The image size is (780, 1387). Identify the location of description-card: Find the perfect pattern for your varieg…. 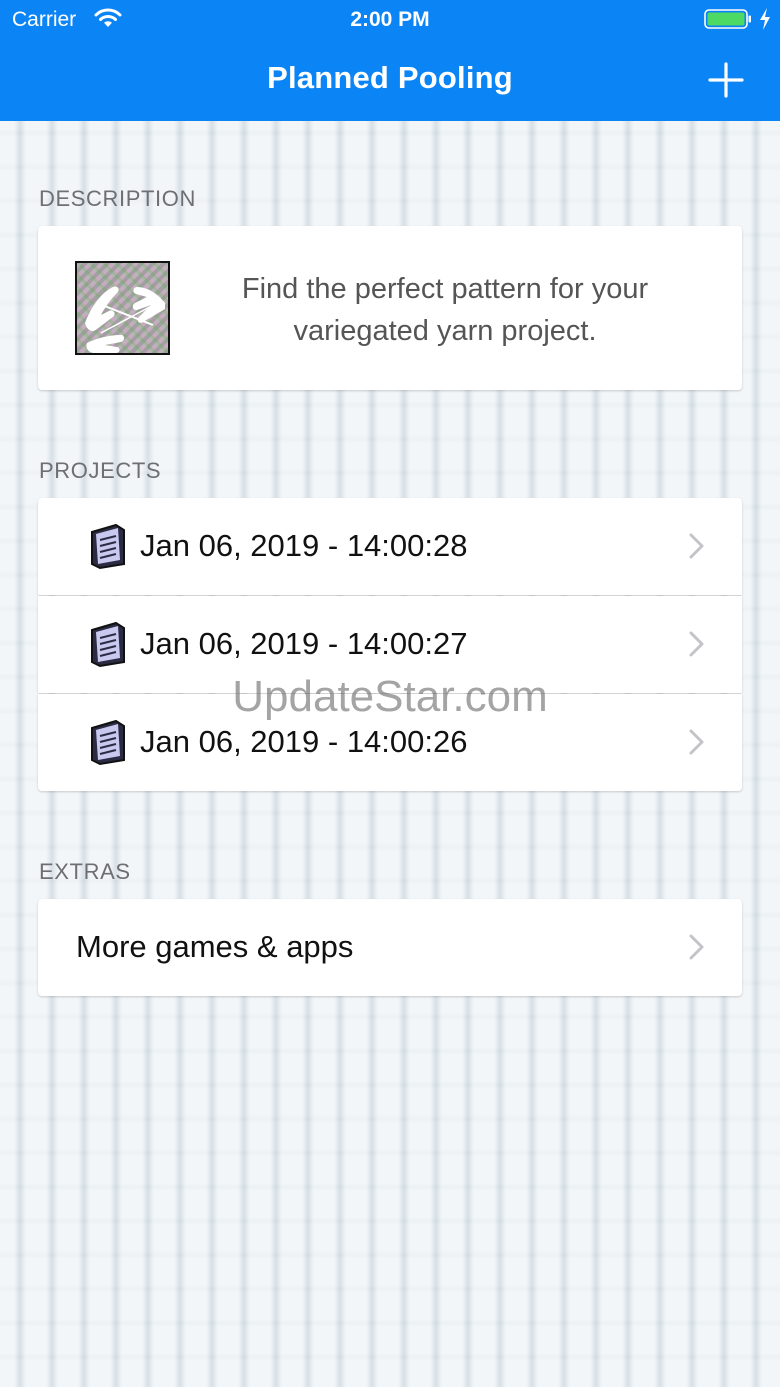
(390, 308).